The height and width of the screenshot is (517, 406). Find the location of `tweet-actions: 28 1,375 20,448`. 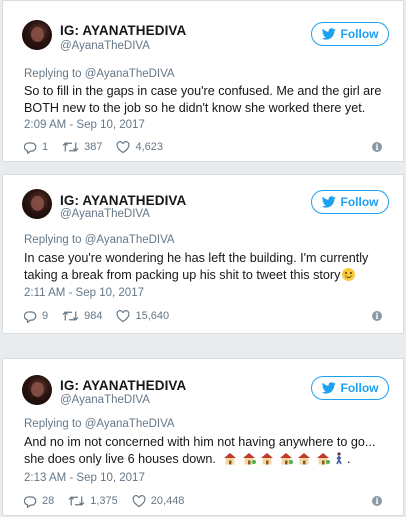

tweet-actions: 28 1,375 20,448 is located at coordinates (111, 501).